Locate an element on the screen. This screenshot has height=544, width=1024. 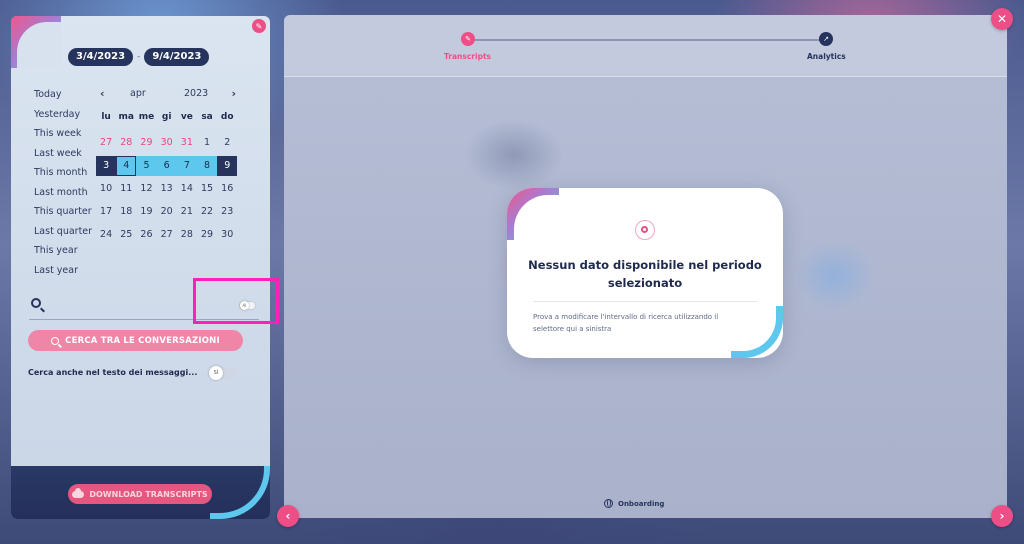
calendar-day: 11 is located at coordinates (126, 190).